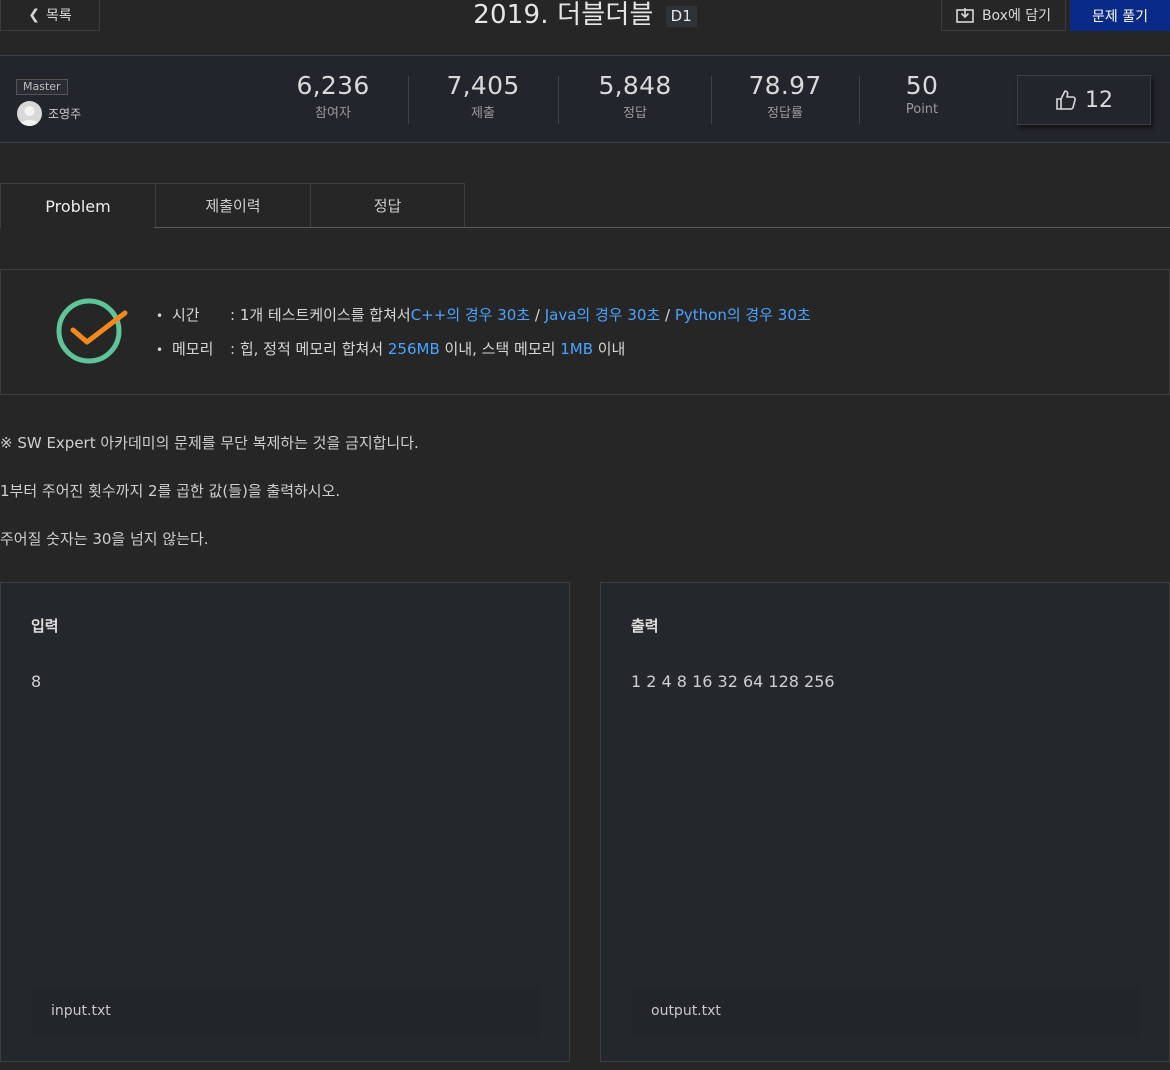  Describe the element at coordinates (563, 15) in the screenshot. I see `problem-title: 2019. 더블더블` at that location.